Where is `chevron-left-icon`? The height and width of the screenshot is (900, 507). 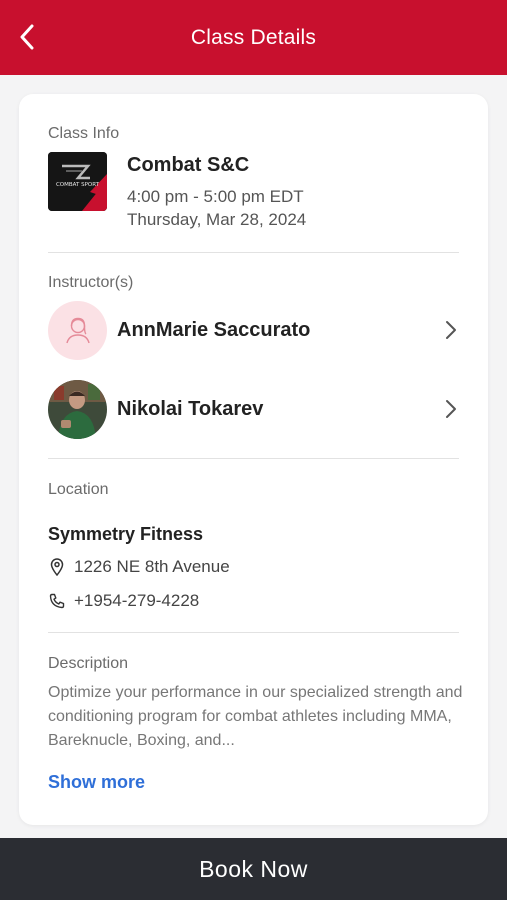
chevron-left-icon is located at coordinates (27, 37).